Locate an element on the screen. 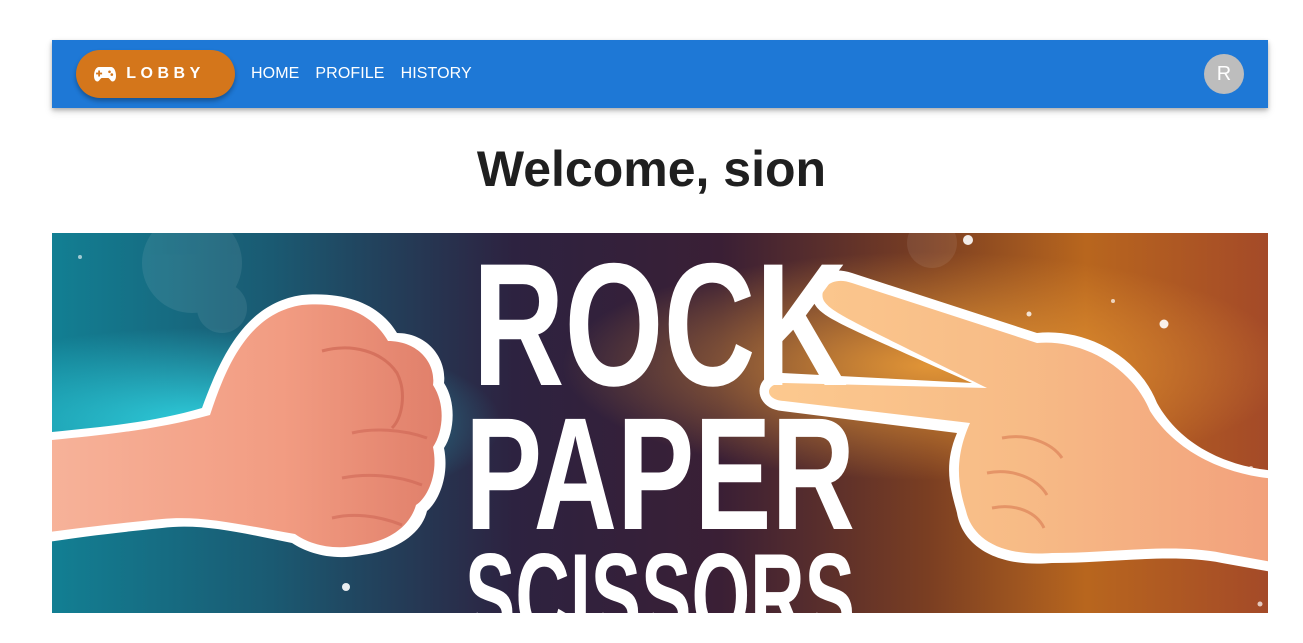 This screenshot has width=1303, height=643. app-bar: LOBBY HOME PROFILE HISTORY R is located at coordinates (660, 74).